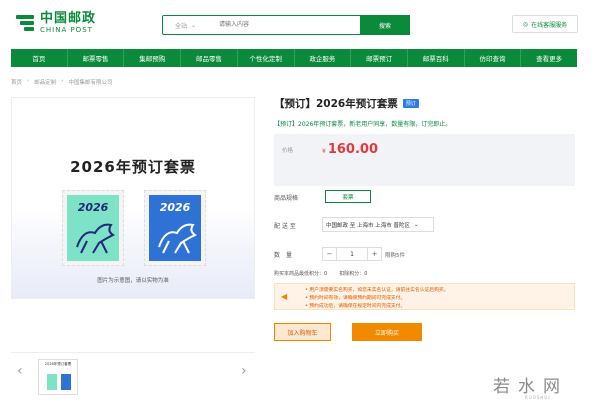 The width and height of the screenshot is (600, 403). I want to click on breadcrumb: 首页 › 邮品定制 › 中国集邮有限公司, so click(61, 82).